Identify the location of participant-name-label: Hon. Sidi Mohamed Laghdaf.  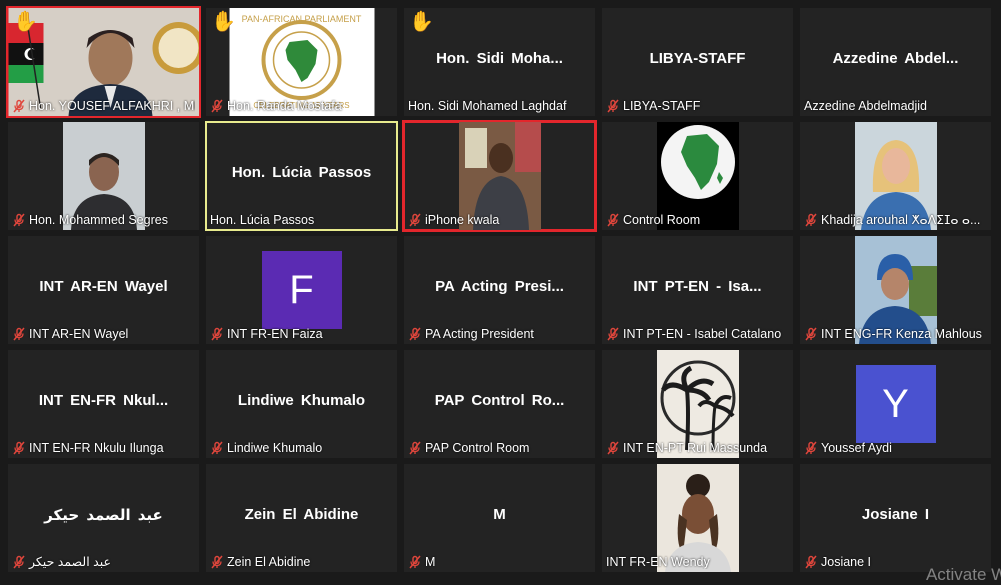
(499, 106).